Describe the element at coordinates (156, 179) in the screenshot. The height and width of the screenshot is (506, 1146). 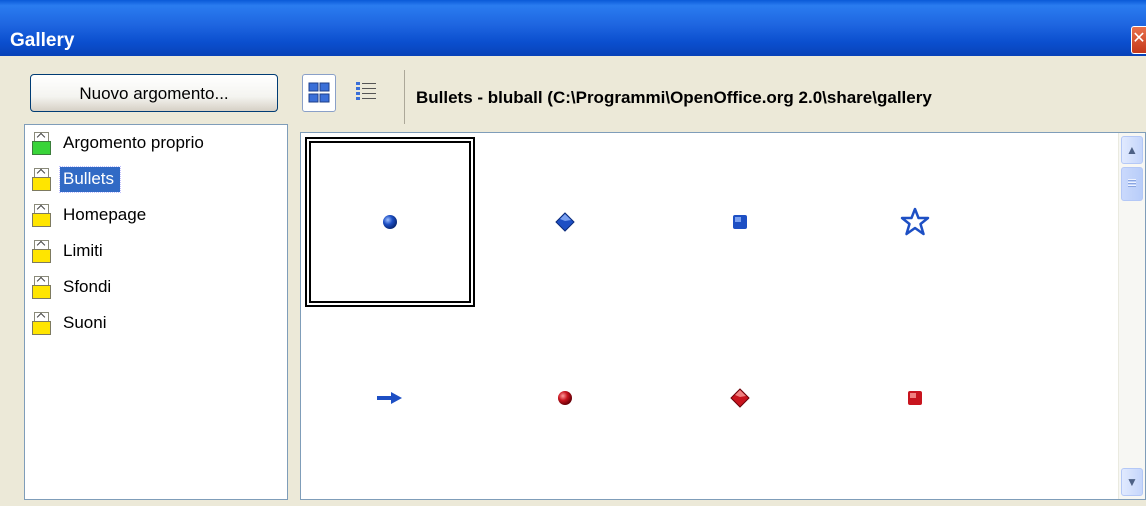
I see `topic-item-selected: Bullets` at that location.